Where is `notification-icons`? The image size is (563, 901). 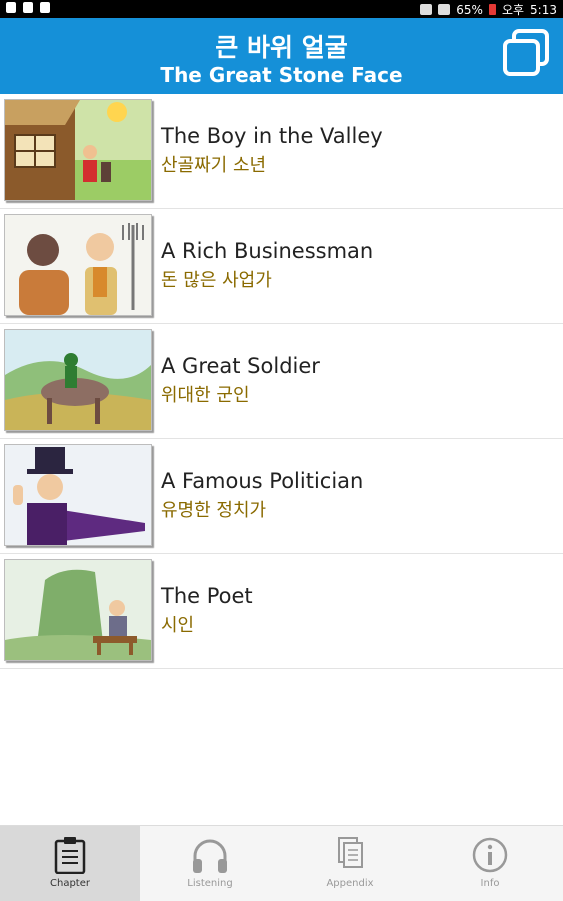
notification-icons is located at coordinates (28, 7).